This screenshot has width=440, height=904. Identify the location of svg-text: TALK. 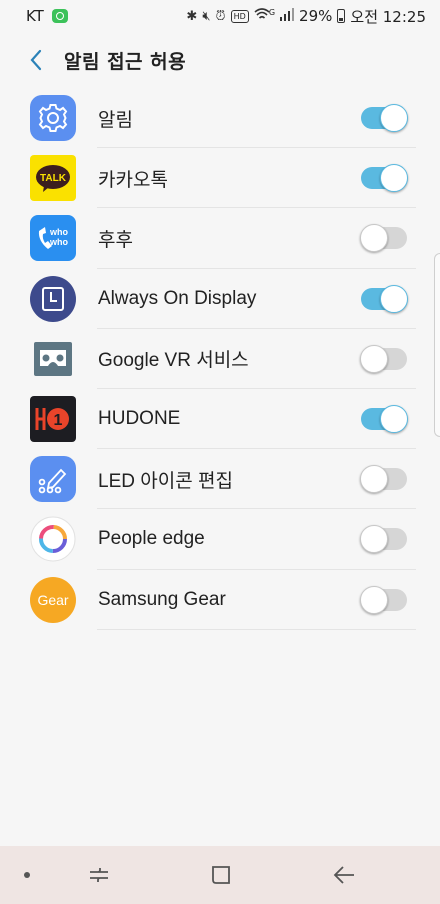
(53, 178).